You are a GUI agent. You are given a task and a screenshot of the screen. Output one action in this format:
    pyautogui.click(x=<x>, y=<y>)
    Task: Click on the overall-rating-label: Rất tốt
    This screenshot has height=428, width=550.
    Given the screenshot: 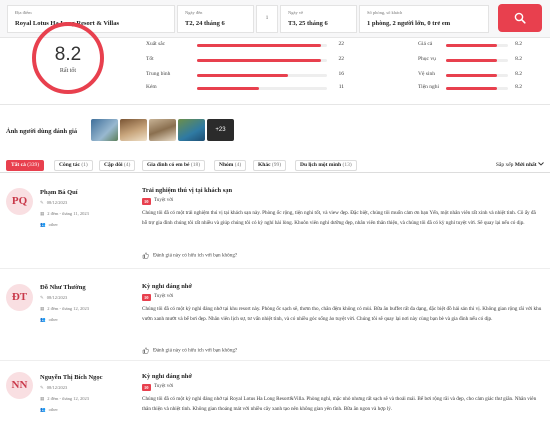 What is the action you would take?
    pyautogui.click(x=68, y=71)
    